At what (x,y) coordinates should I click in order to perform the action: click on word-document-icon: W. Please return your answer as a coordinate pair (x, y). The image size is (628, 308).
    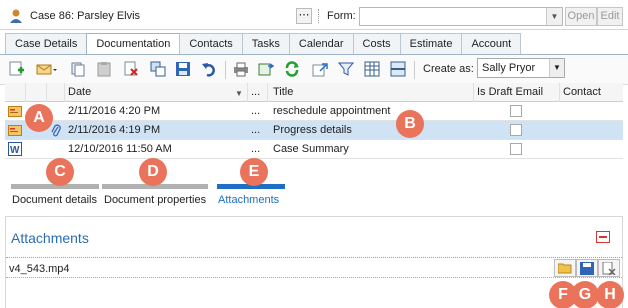
    Looking at the image, I should click on (15, 149).